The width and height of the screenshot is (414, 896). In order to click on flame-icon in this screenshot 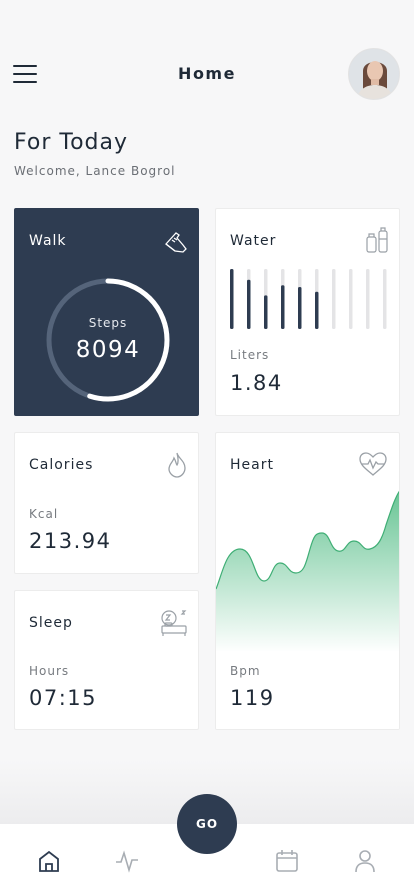, I will do `click(178, 464)`.